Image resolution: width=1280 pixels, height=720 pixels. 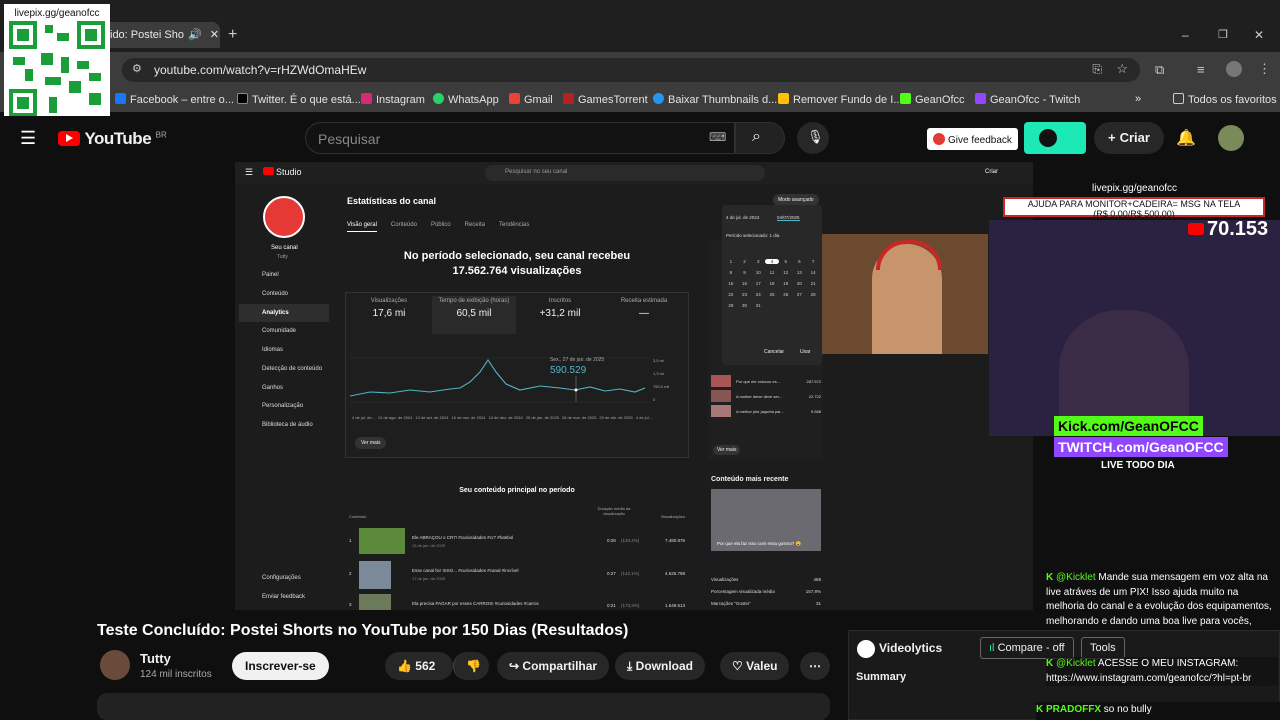 What do you see at coordinates (866, 649) in the screenshot?
I see `videolytics-logo-icon` at bounding box center [866, 649].